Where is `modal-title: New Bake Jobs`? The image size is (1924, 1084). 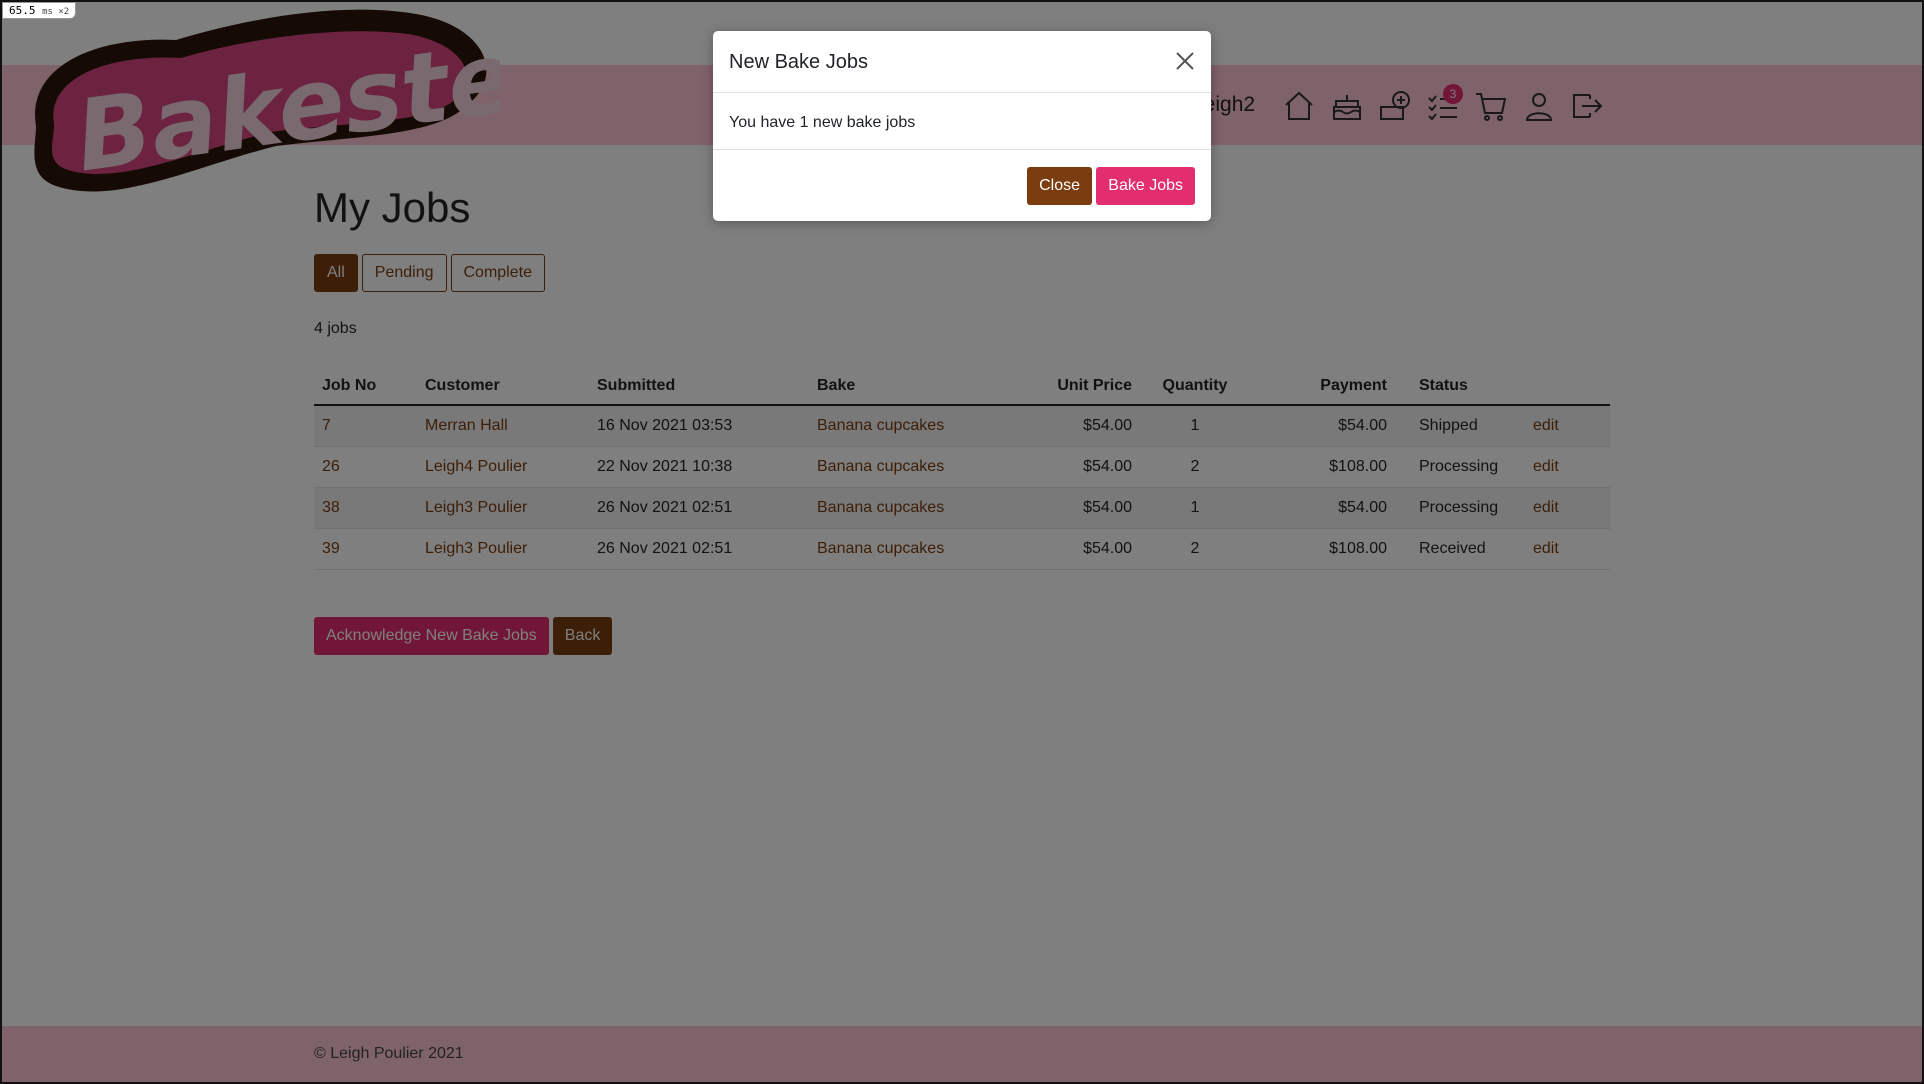 modal-title: New Bake Jobs is located at coordinates (798, 62).